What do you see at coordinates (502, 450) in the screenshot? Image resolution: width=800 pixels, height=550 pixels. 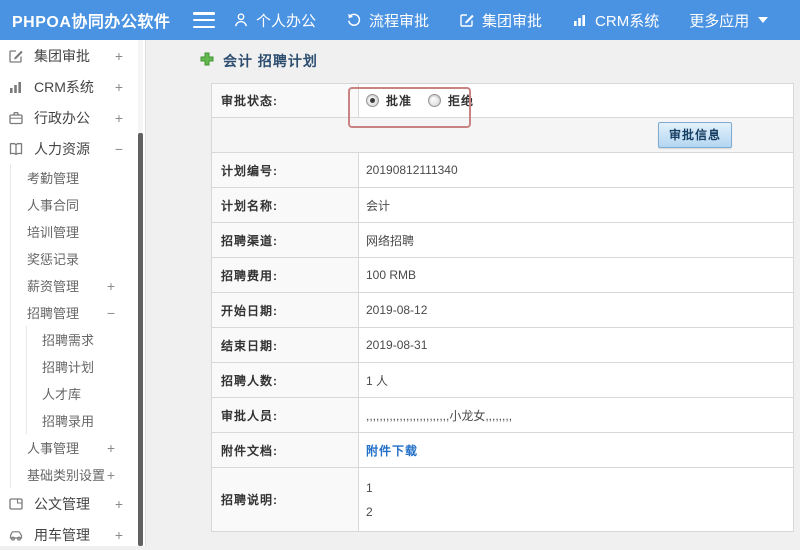 I see `attachment-row: 附件文档: 附件下载` at bounding box center [502, 450].